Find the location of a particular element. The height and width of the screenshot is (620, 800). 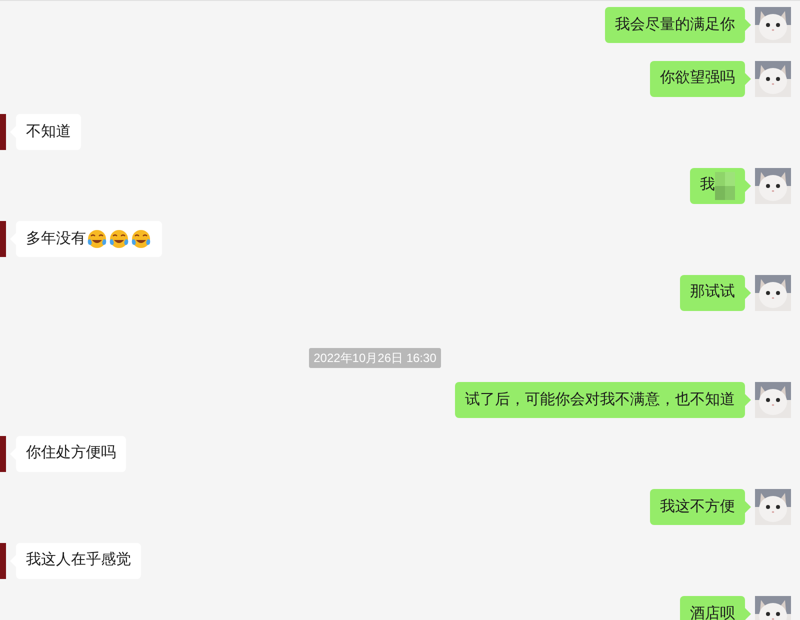

message-text: 你住处方便吗 is located at coordinates (71, 453).